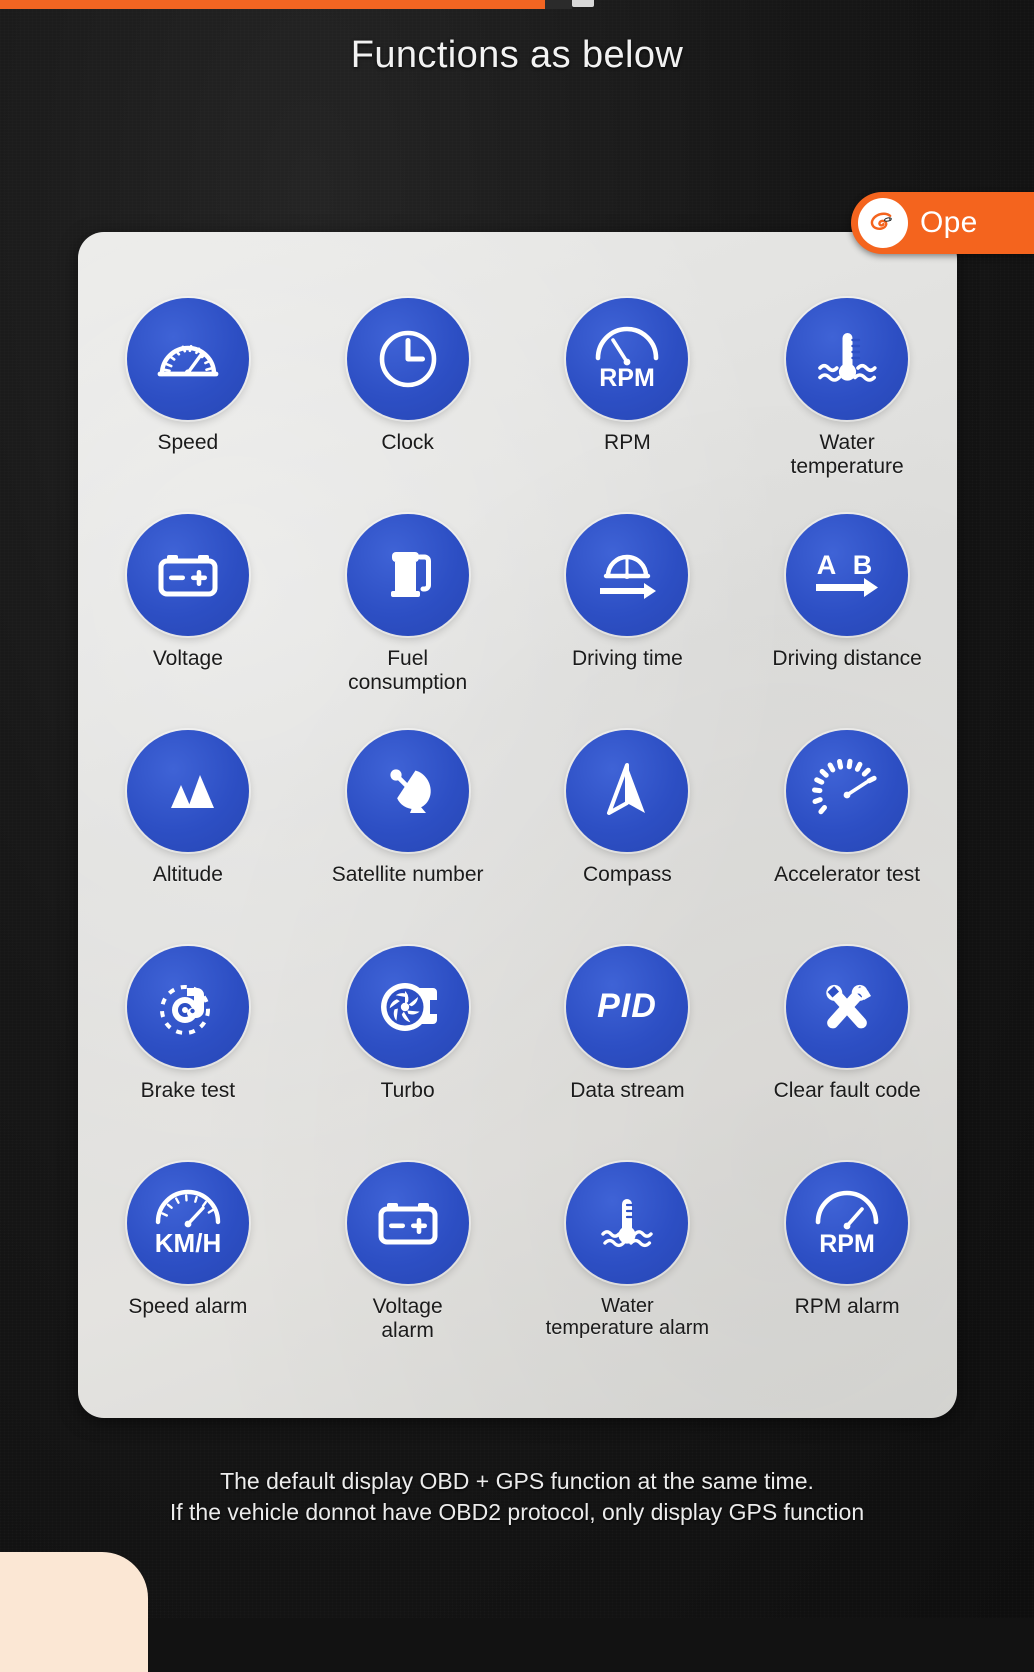 The image size is (1034, 1672). I want to click on feature-label: Clock, so click(407, 442).